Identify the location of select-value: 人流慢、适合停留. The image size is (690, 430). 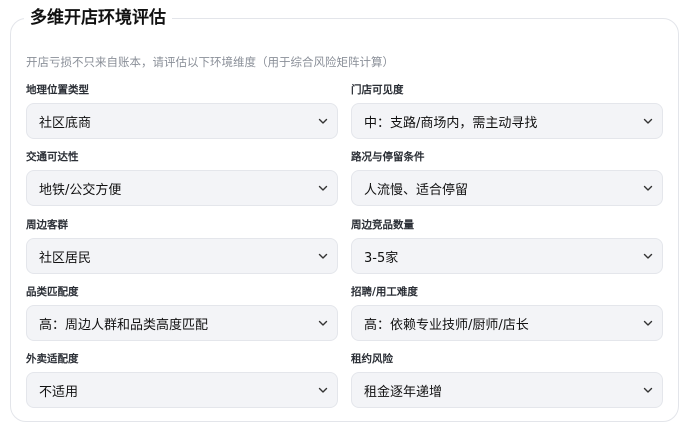
(416, 190).